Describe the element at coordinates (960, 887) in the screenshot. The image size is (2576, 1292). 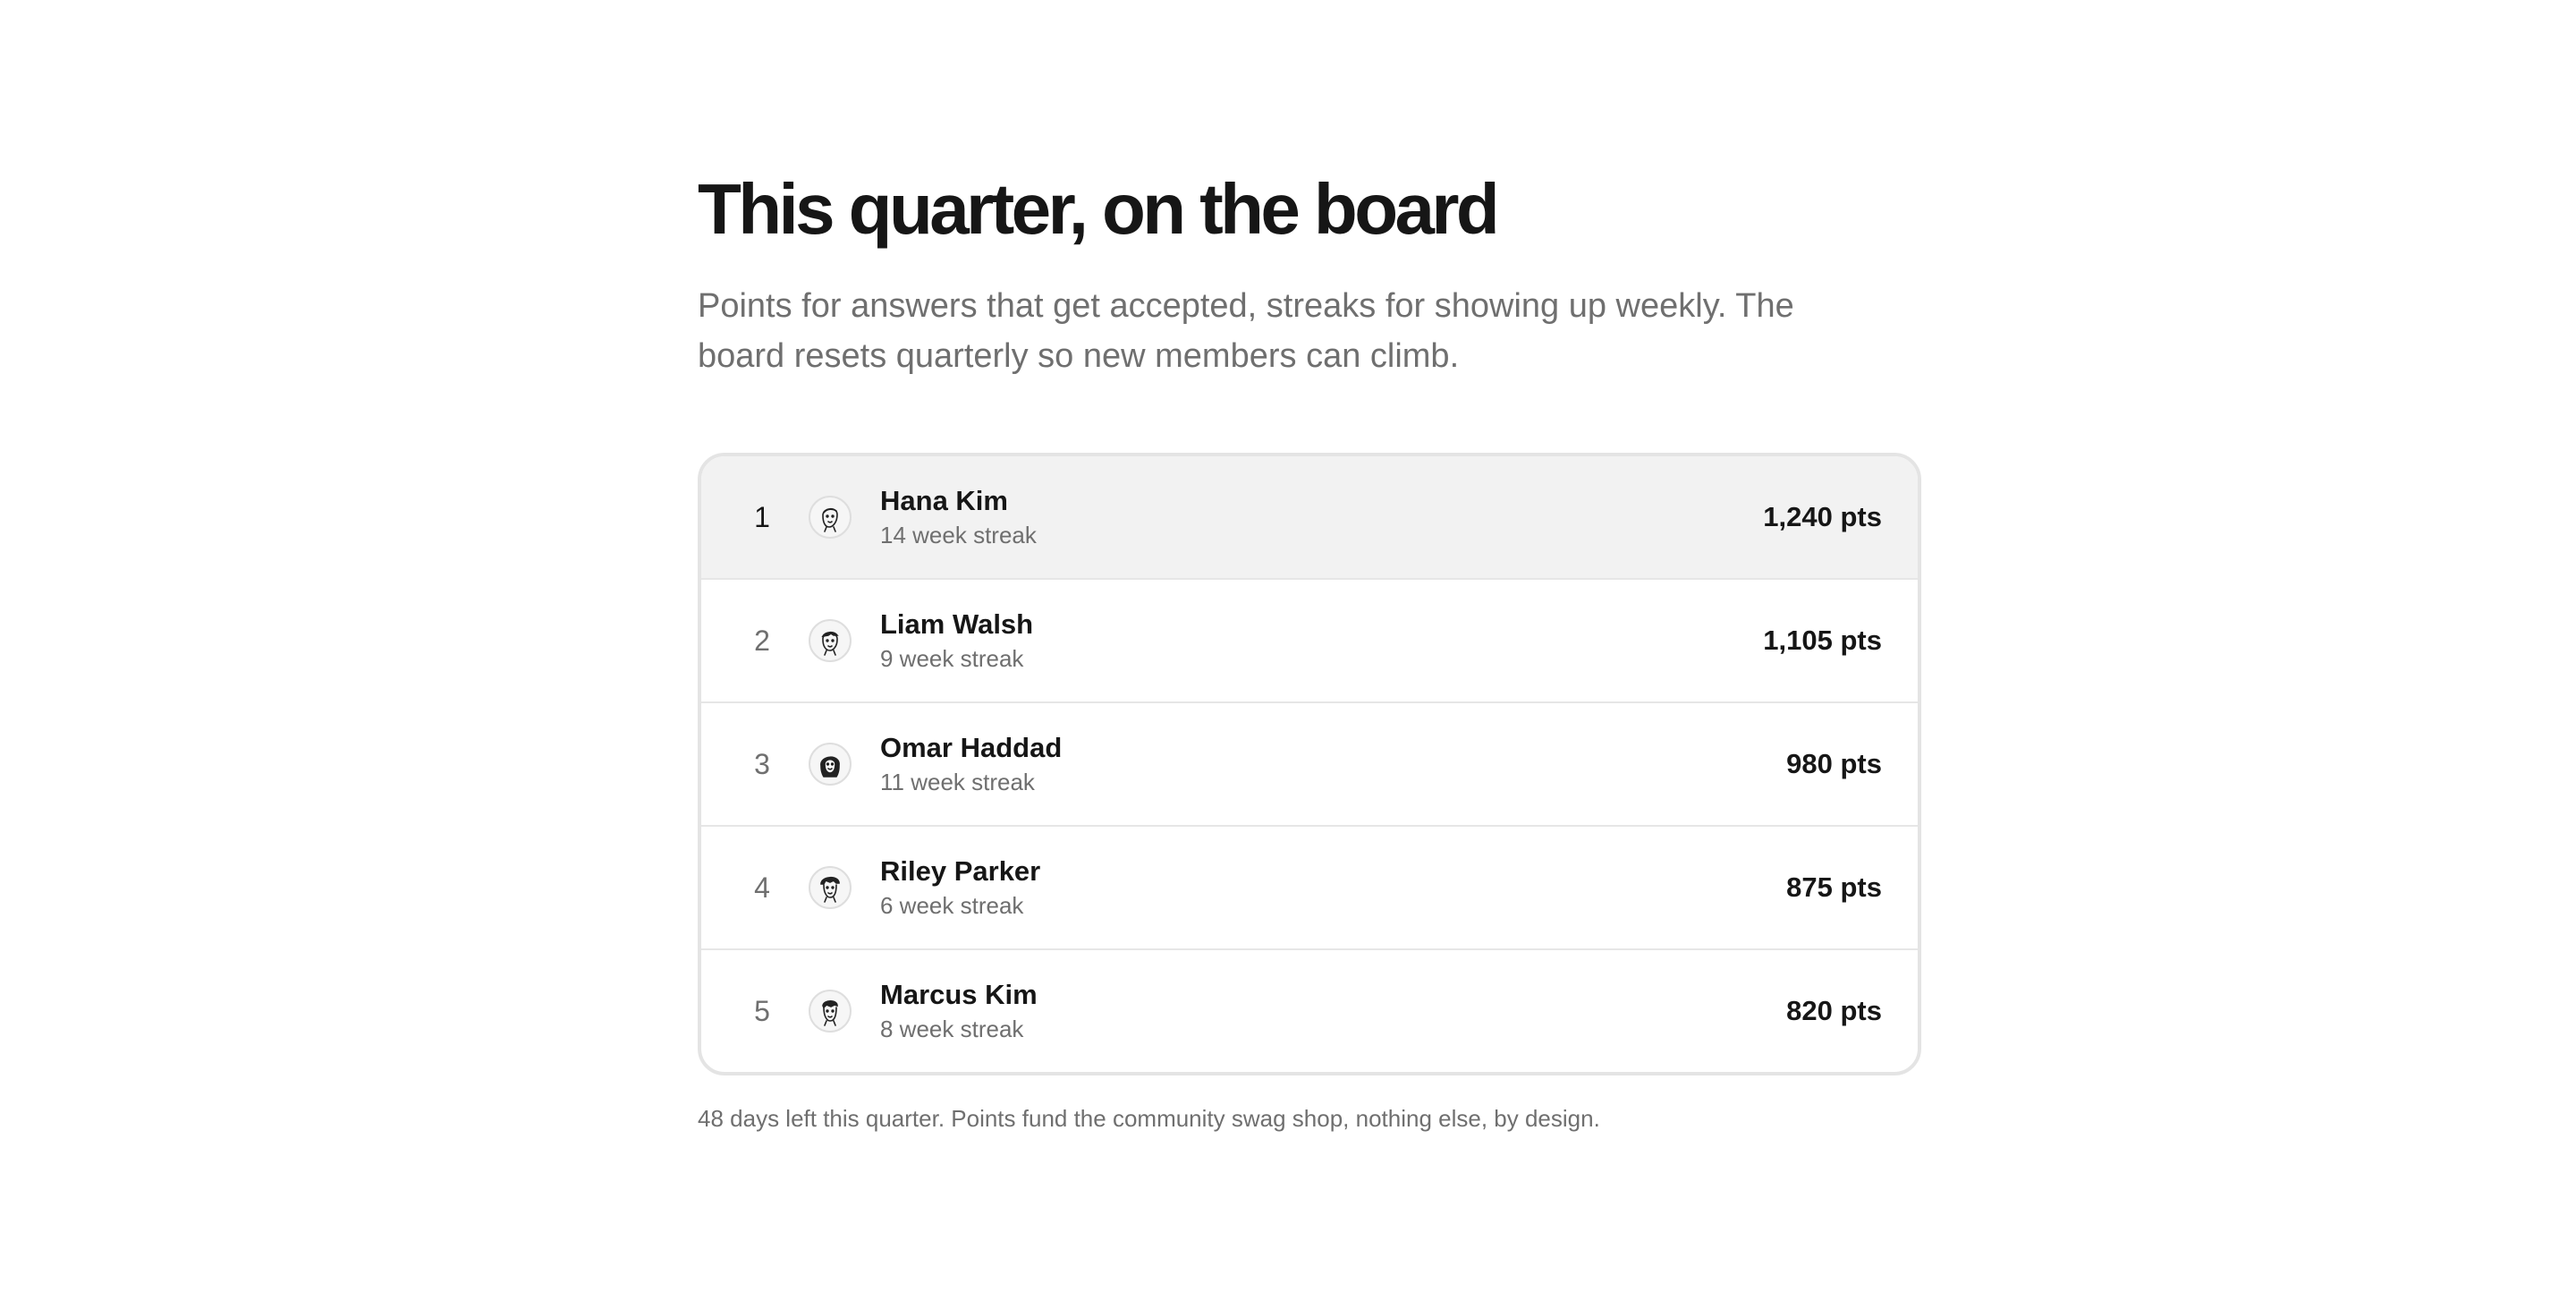
I see `member-info: Riley Parker 6 week streak` at that location.